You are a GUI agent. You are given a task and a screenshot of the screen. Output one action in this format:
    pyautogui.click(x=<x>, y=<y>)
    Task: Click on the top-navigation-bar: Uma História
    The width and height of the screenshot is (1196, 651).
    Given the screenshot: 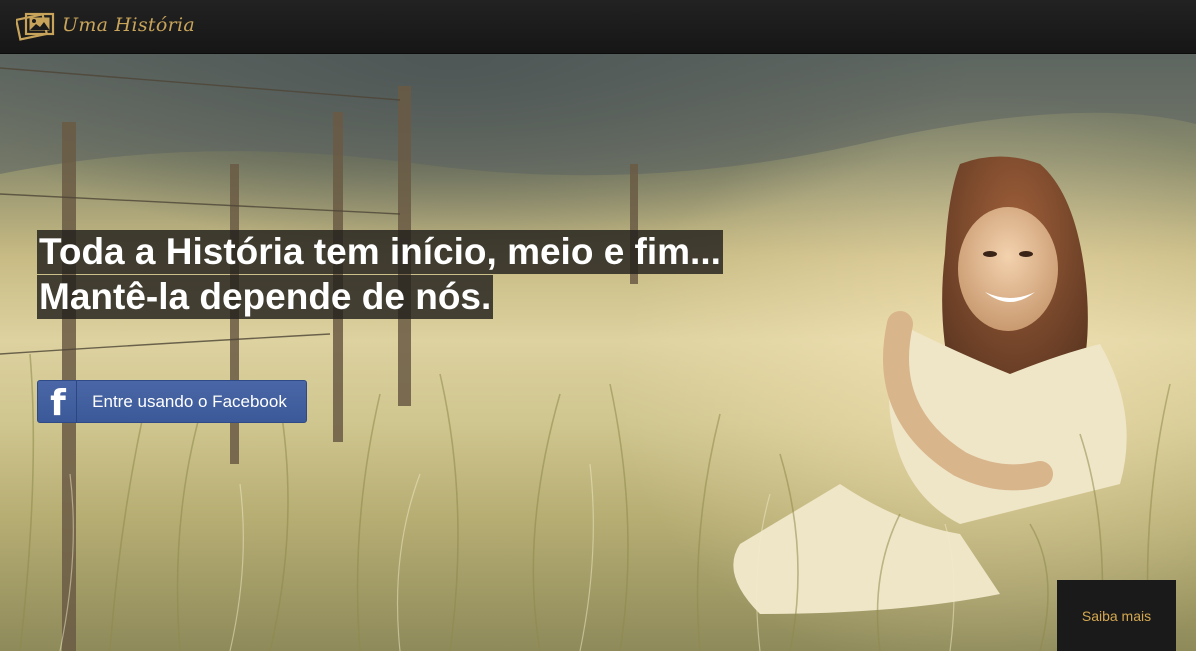 What is the action you would take?
    pyautogui.click(x=598, y=27)
    